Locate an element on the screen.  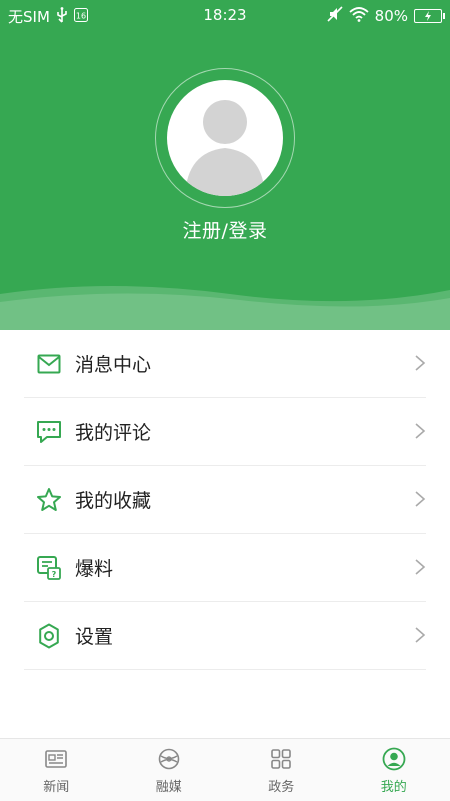
tab-label: 新闻 is located at coordinates (56, 785).